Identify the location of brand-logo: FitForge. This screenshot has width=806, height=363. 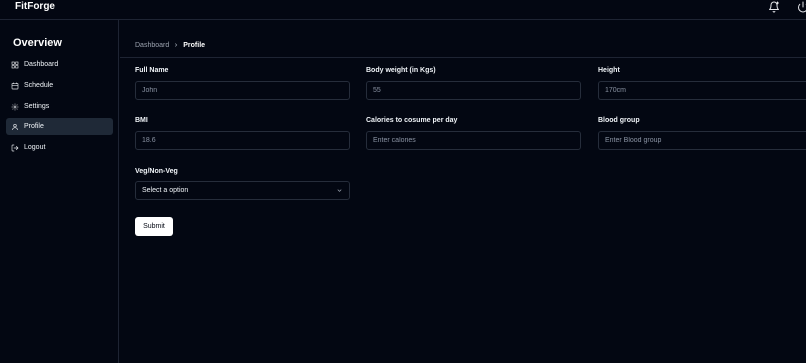
(35, 6).